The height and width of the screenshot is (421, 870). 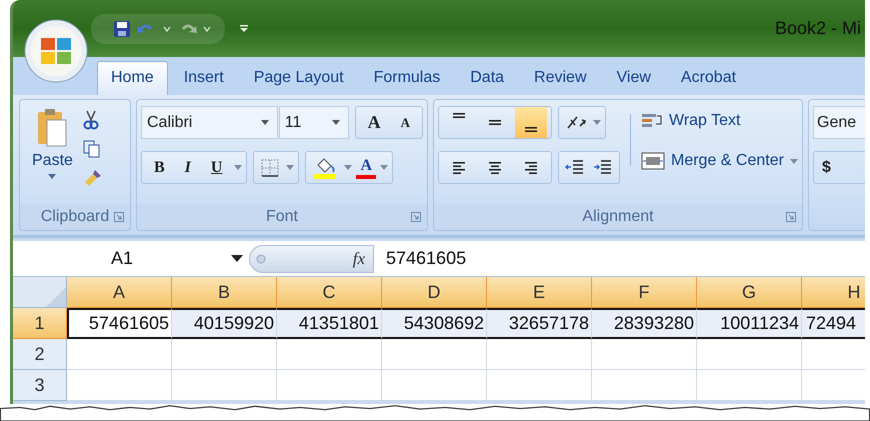 What do you see at coordinates (159, 167) in the screenshot?
I see `bold-button: B` at bounding box center [159, 167].